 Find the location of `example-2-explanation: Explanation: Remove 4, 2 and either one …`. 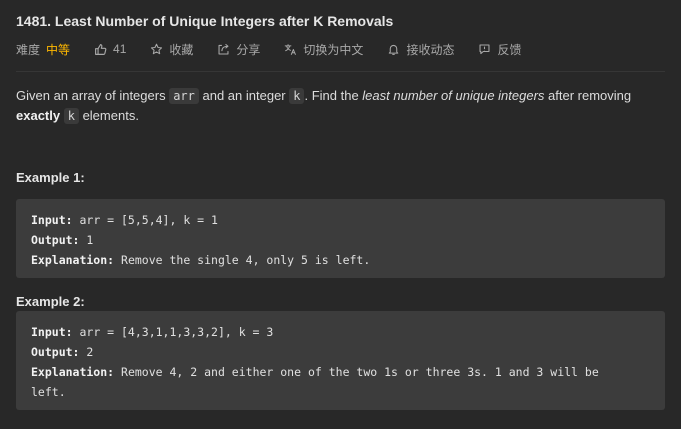

example-2-explanation: Explanation: Remove 4, 2 and either one … is located at coordinates (340, 372).